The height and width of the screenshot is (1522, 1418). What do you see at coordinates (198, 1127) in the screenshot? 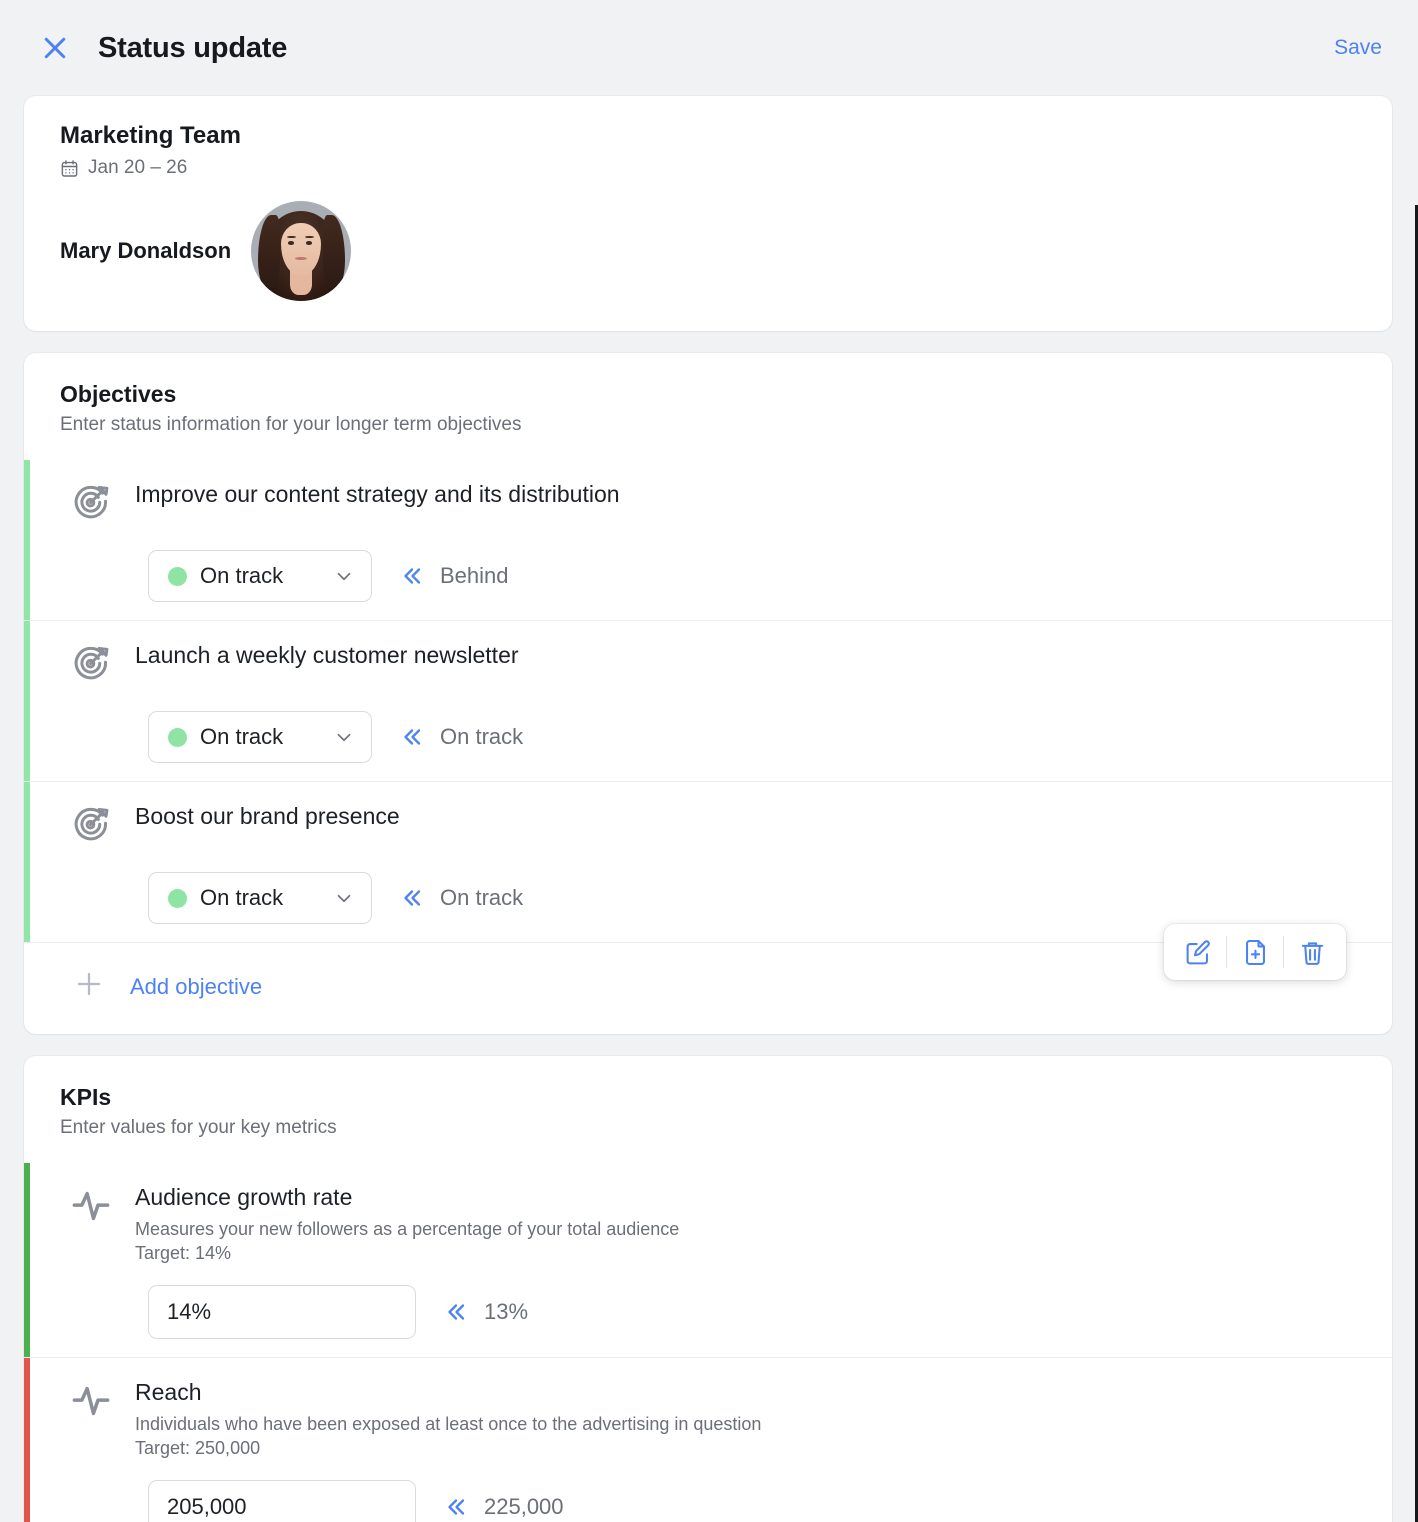
I see `kpis-subtitle: Enter values for your key metrics` at bounding box center [198, 1127].